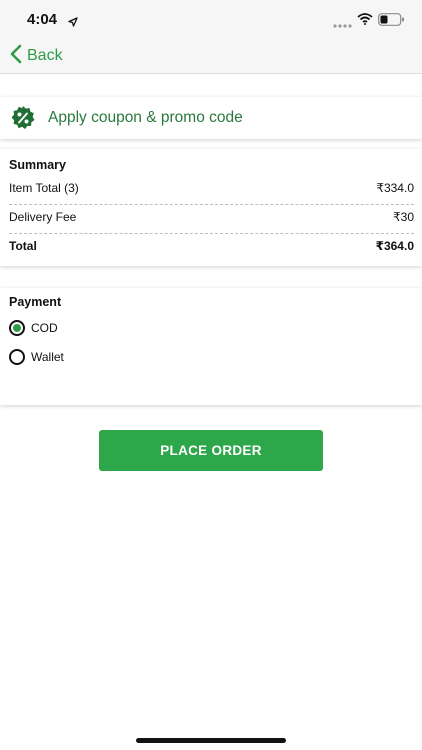 This screenshot has height=750, width=422. I want to click on place-order-button: PLACE ORDER, so click(211, 450).